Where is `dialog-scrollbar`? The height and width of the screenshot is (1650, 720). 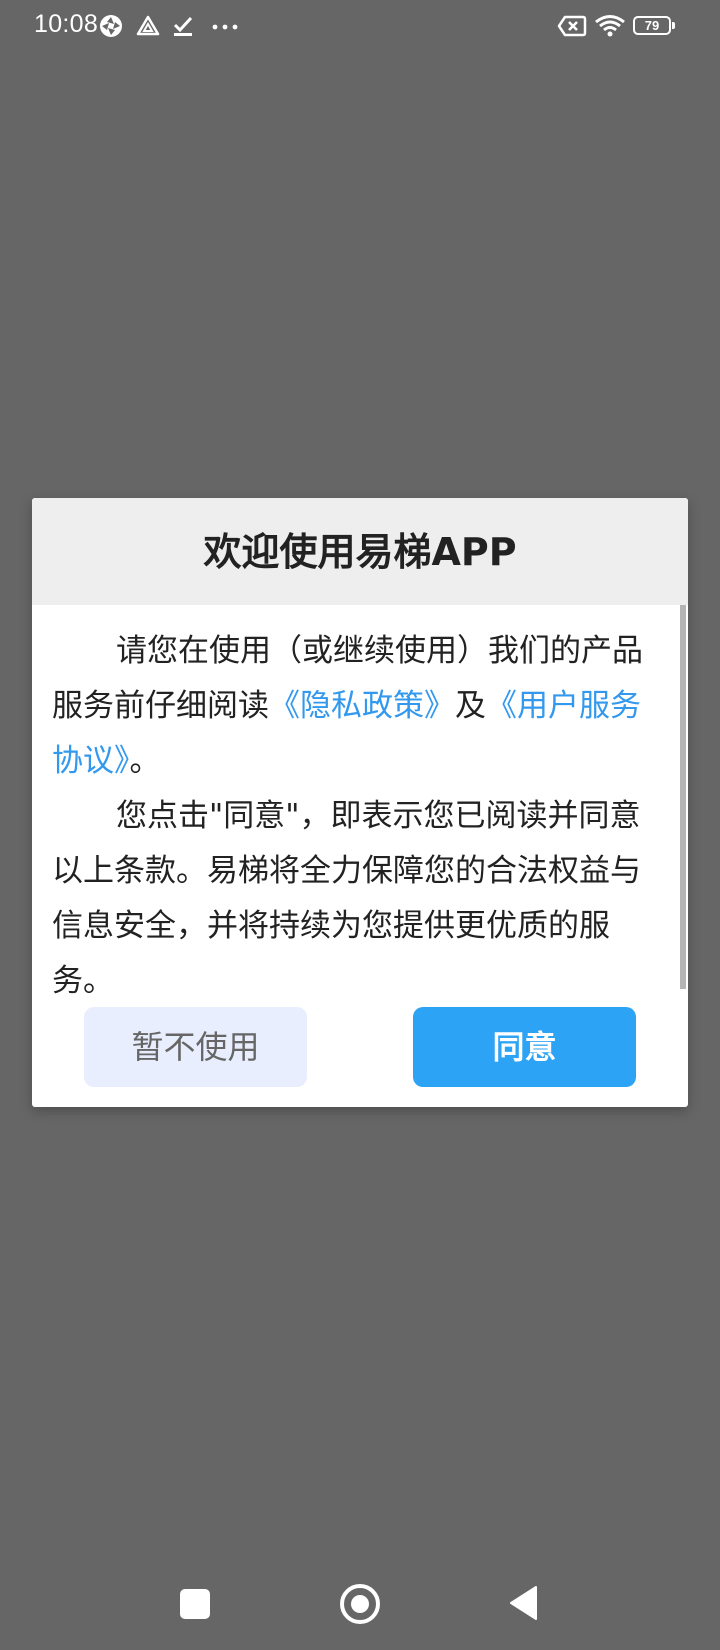
dialog-scrollbar is located at coordinates (683, 797).